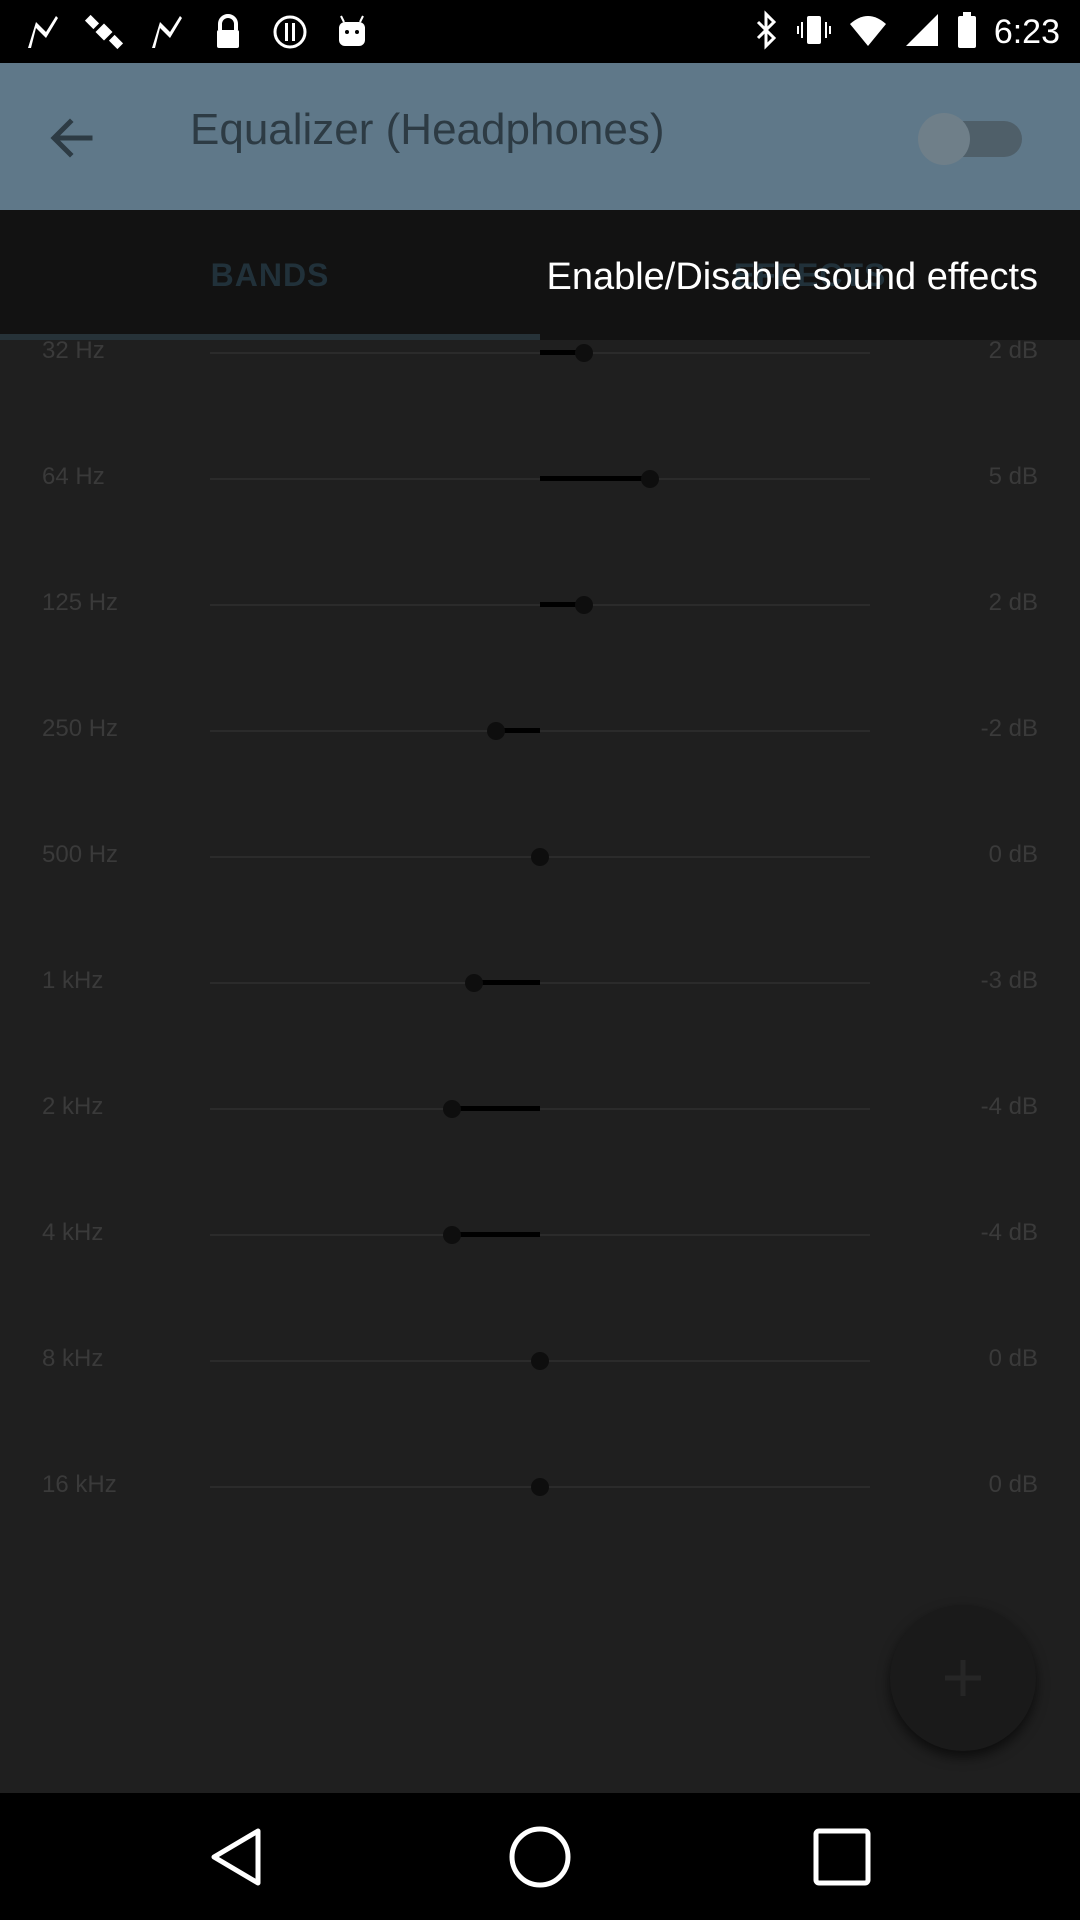 This screenshot has width=1080, height=1920. I want to click on toggle-thumb, so click(944, 139).